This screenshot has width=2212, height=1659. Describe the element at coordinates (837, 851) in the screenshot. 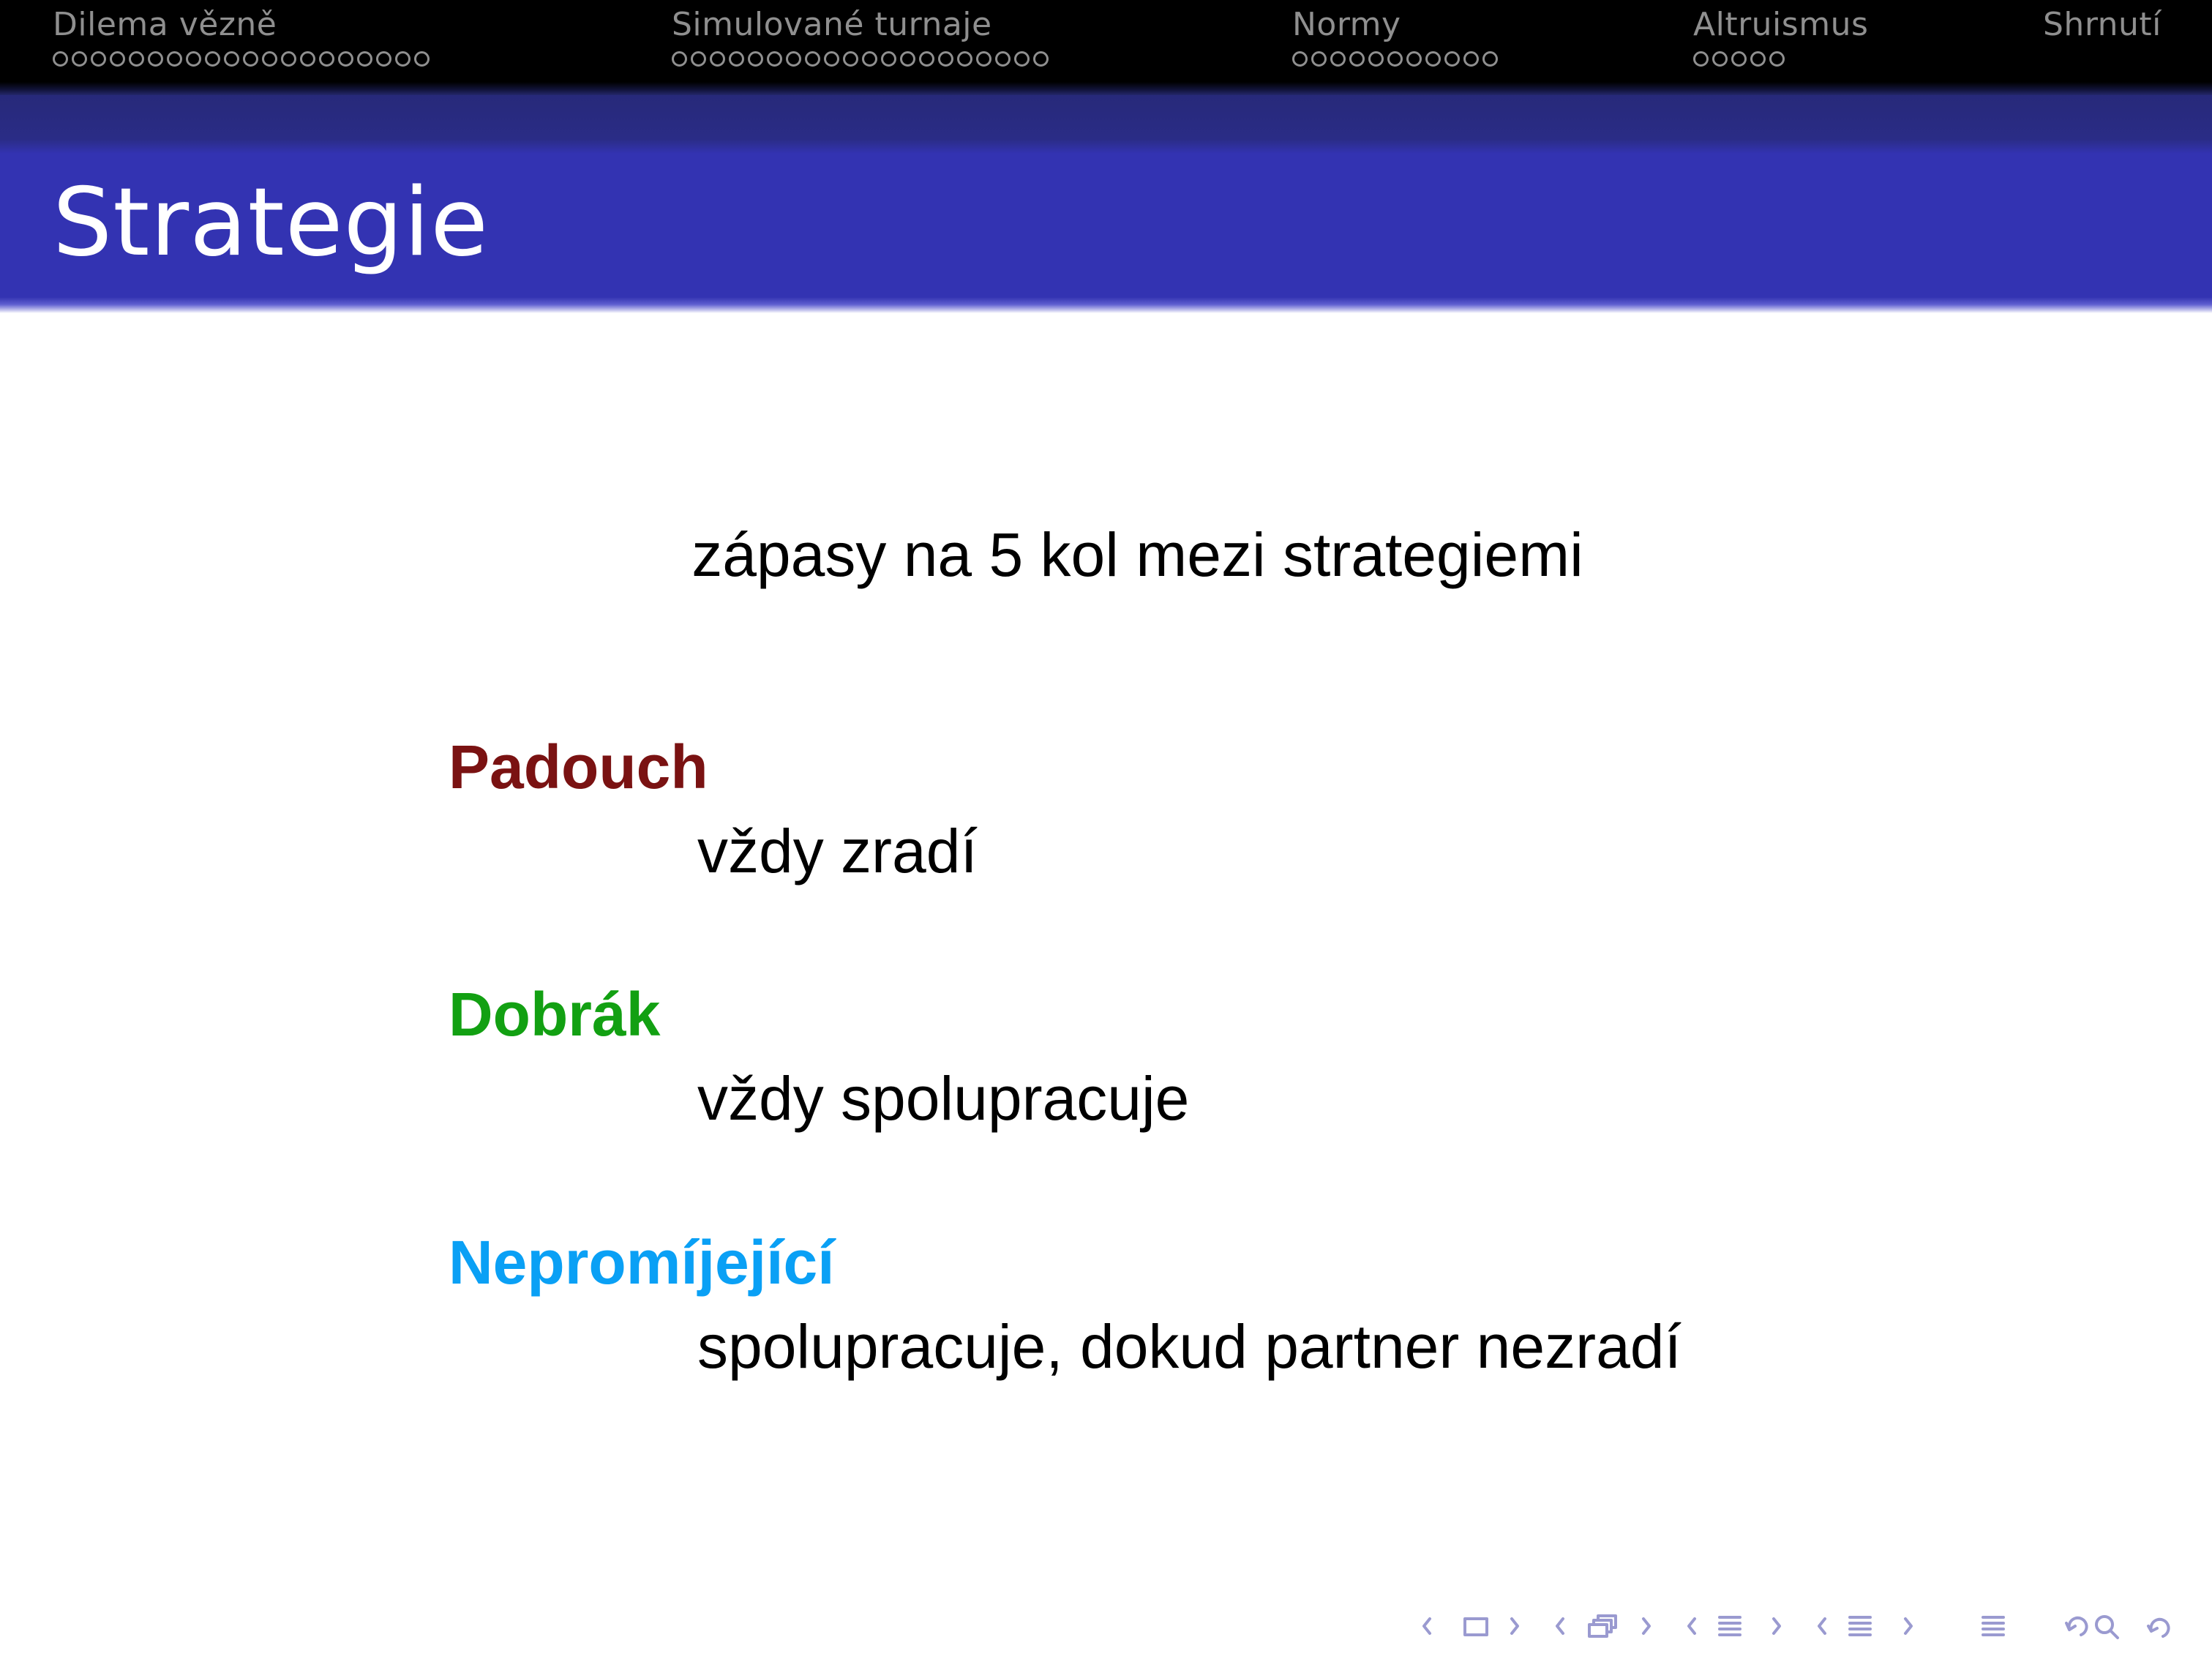

I see `strategy-description-padouch: vždy zradí` at that location.